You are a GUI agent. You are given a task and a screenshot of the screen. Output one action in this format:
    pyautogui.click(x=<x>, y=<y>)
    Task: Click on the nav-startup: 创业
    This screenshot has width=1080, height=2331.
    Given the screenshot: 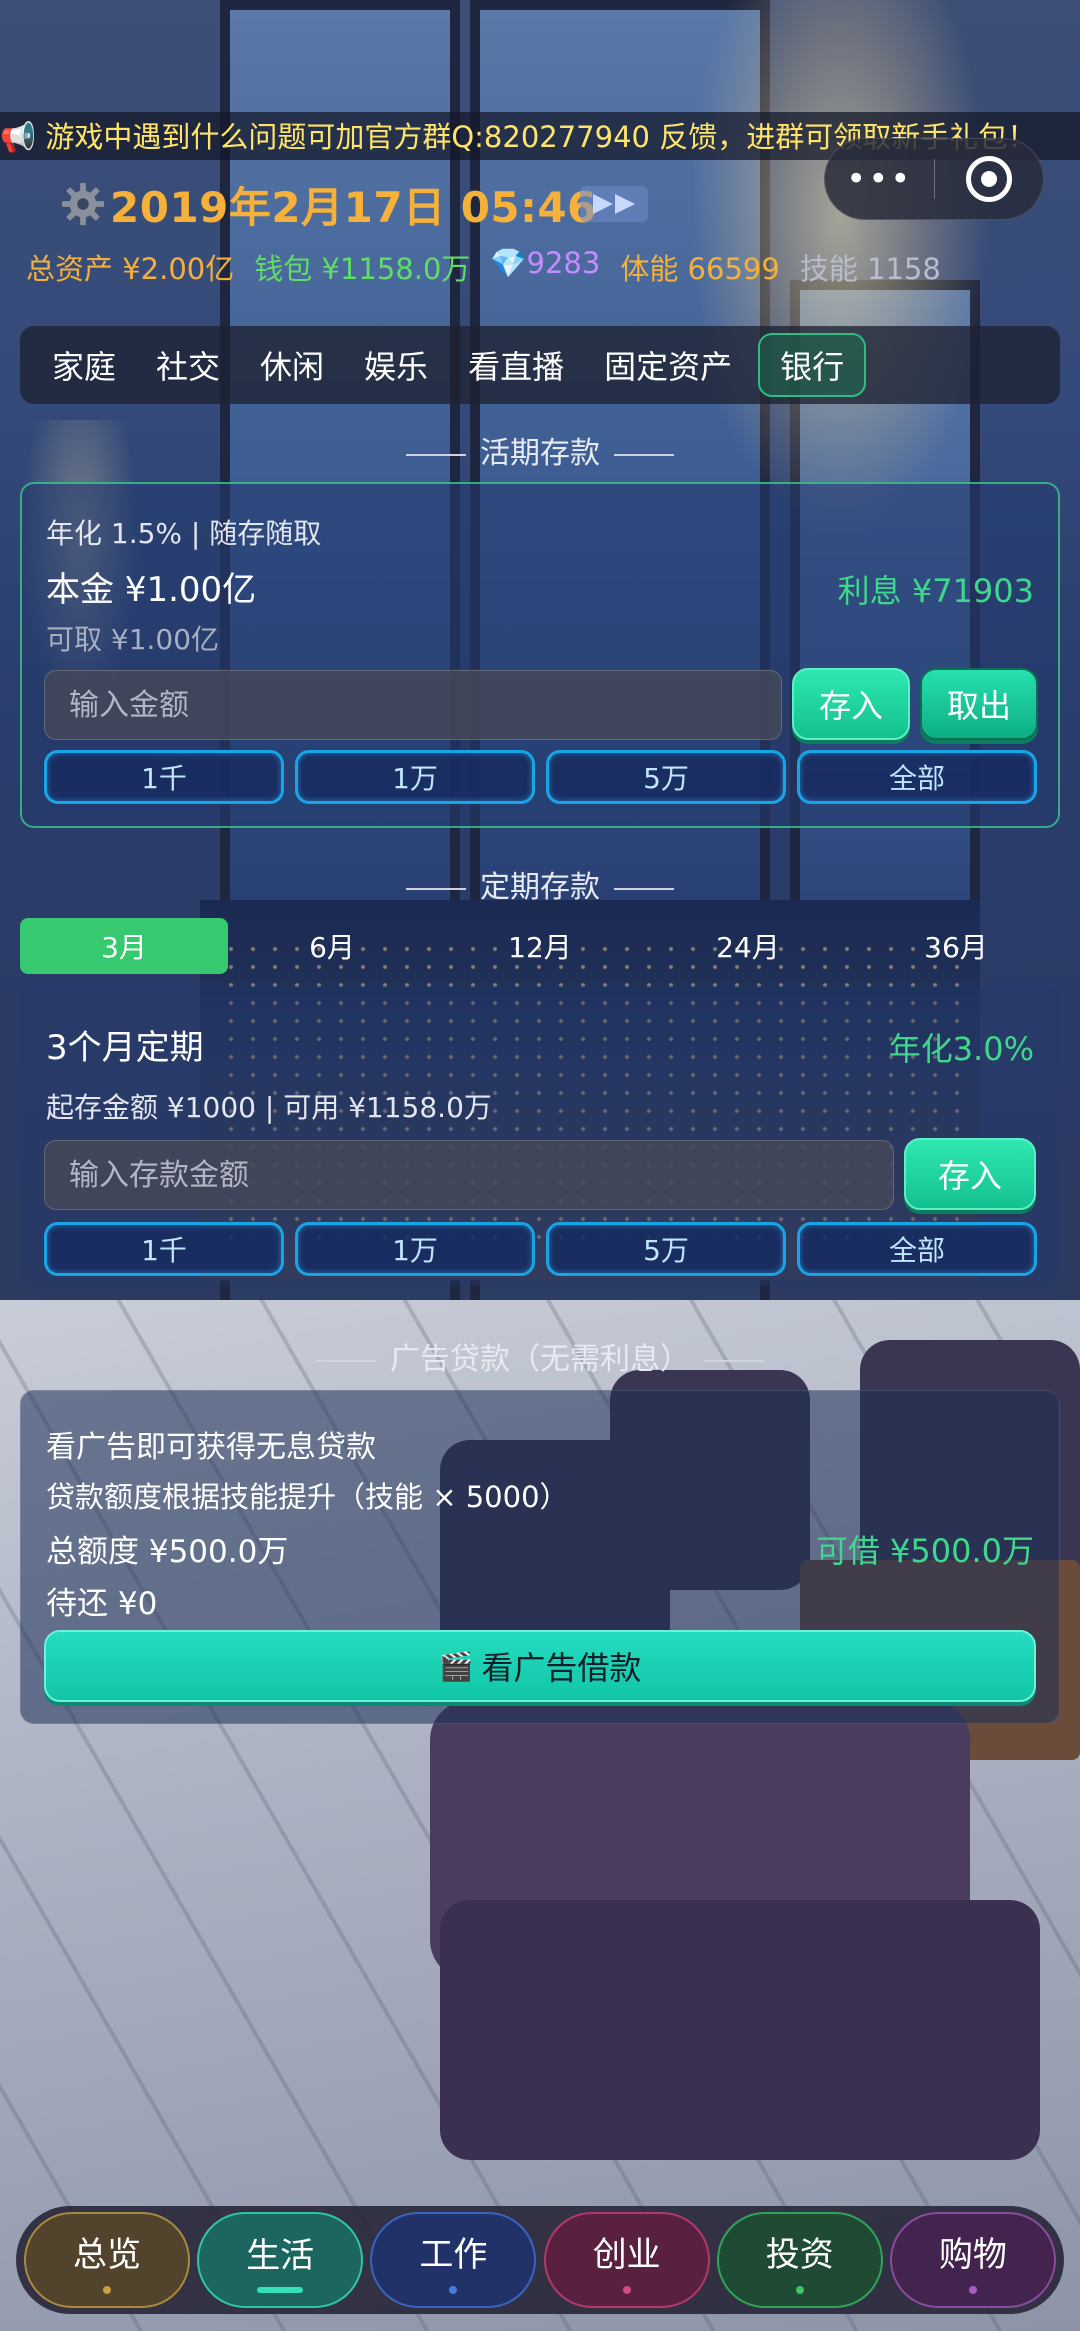 What is the action you would take?
    pyautogui.click(x=626, y=2260)
    